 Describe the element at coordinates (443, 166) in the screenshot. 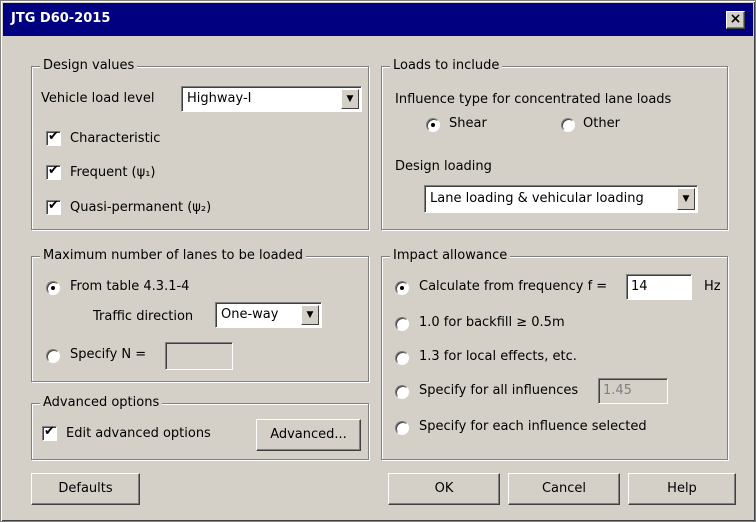

I see `design-loading-label: Design loading` at that location.